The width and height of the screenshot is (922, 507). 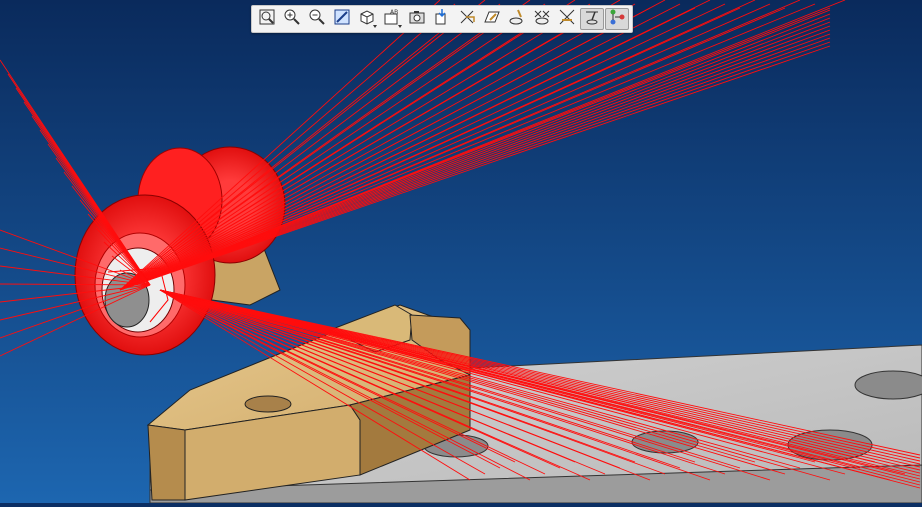 I want to click on fit-all-button, so click(x=267, y=19).